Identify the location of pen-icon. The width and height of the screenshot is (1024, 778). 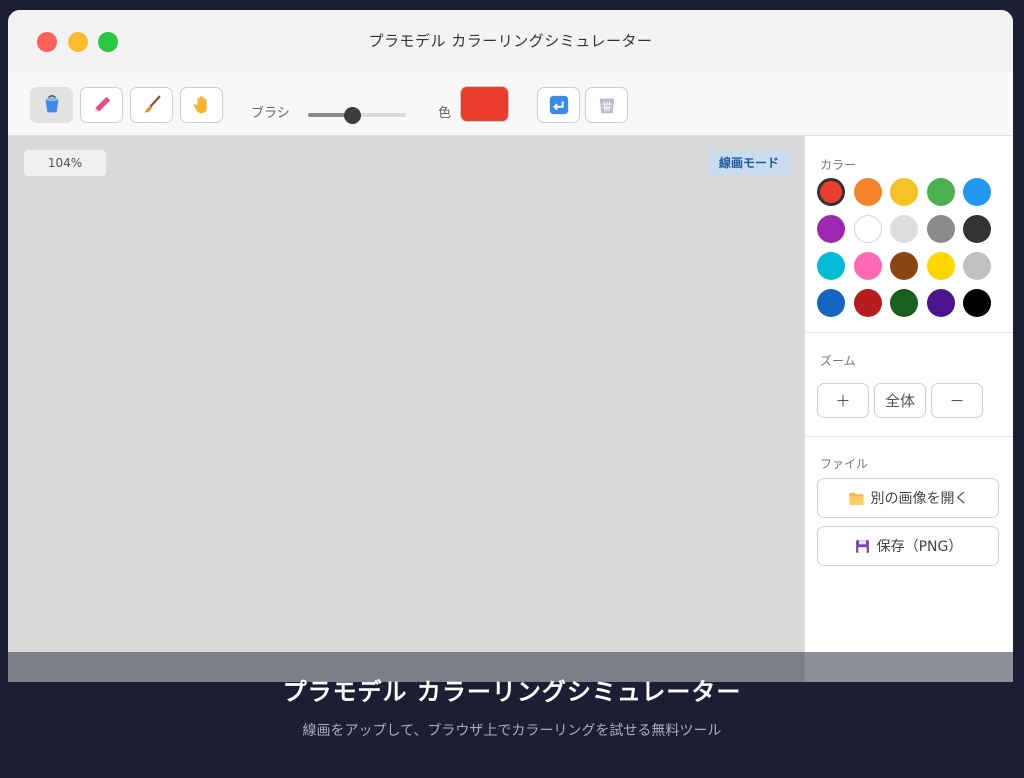
(102, 104).